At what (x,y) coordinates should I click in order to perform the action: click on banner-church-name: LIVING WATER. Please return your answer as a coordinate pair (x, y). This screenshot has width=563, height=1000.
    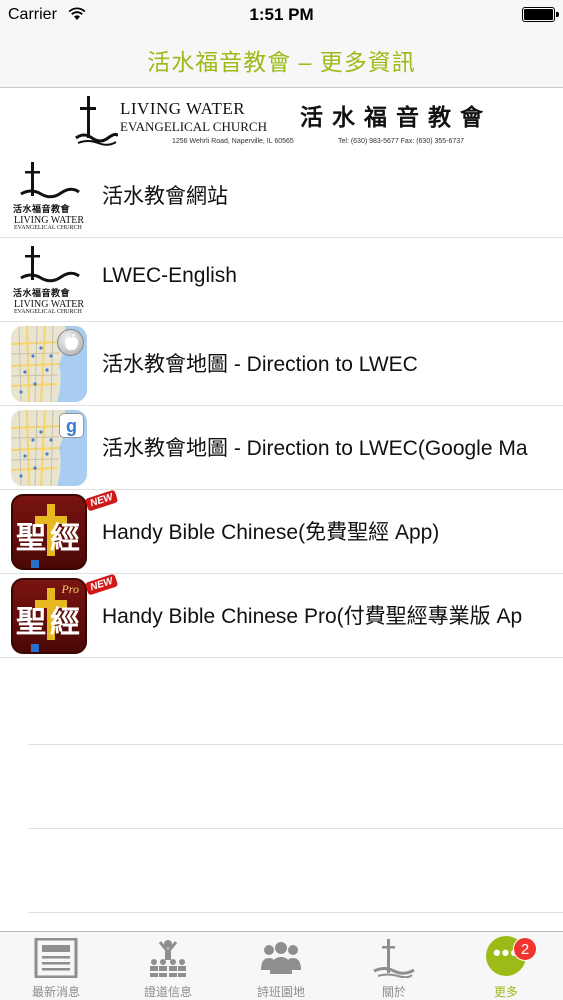
    Looking at the image, I should click on (183, 108).